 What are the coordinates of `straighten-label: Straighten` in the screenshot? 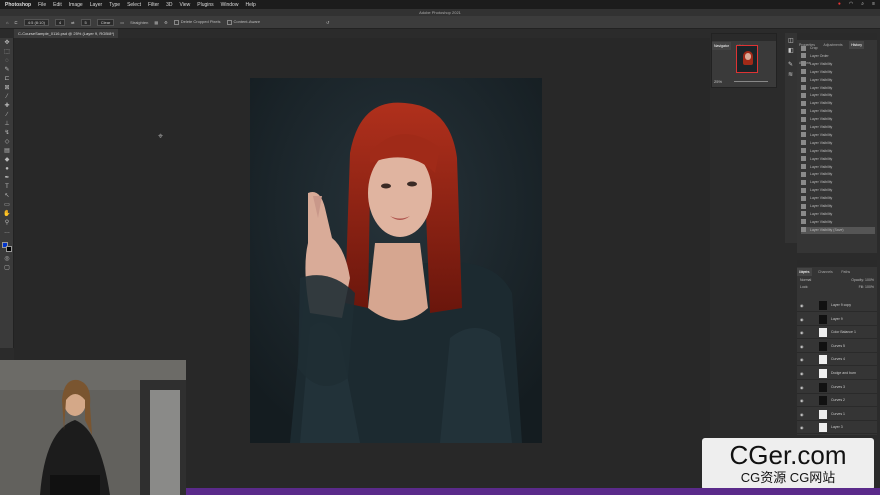 It's located at (139, 22).